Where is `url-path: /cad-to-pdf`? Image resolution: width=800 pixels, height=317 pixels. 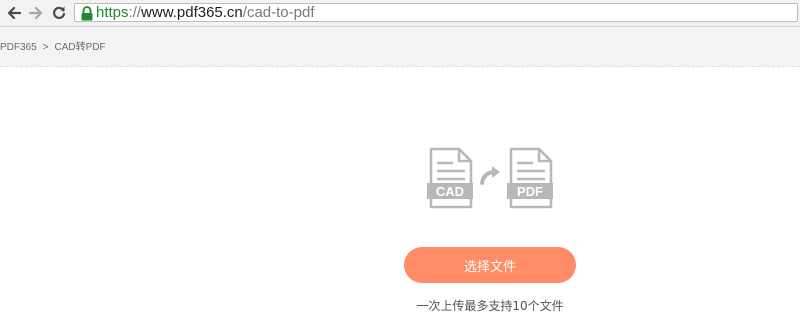 url-path: /cad-to-pdf is located at coordinates (278, 12).